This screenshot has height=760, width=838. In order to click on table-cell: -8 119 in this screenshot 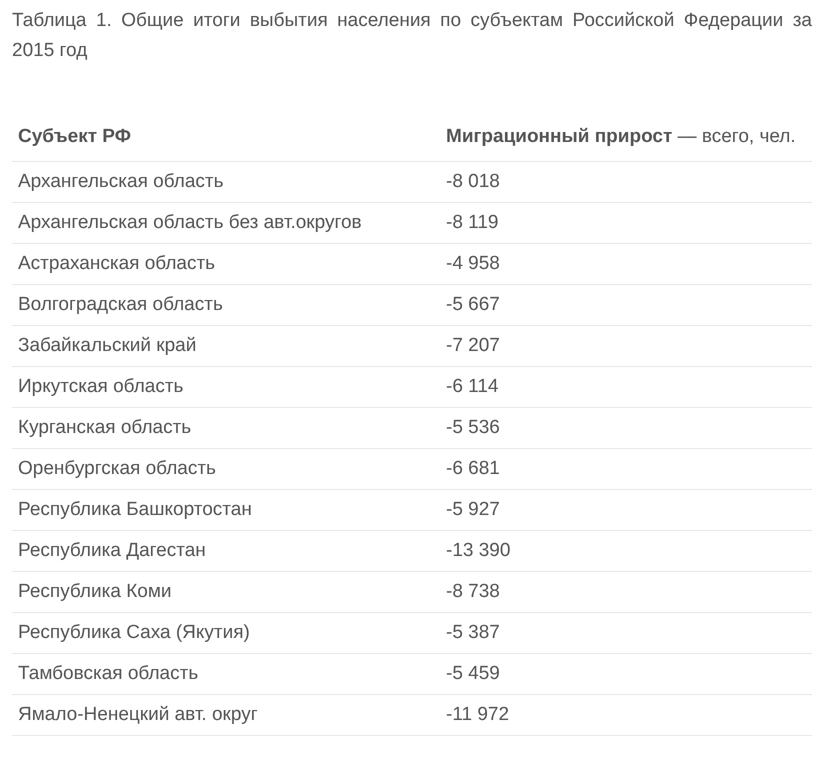, I will do `click(626, 223)`.